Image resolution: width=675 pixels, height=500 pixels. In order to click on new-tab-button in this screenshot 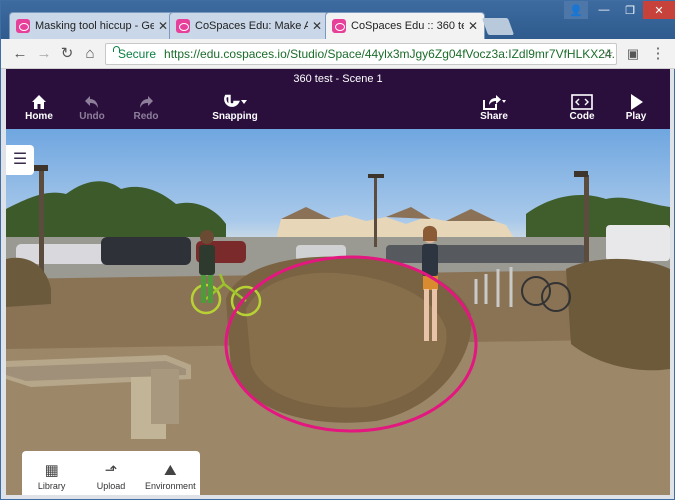, I will do `click(498, 26)`.